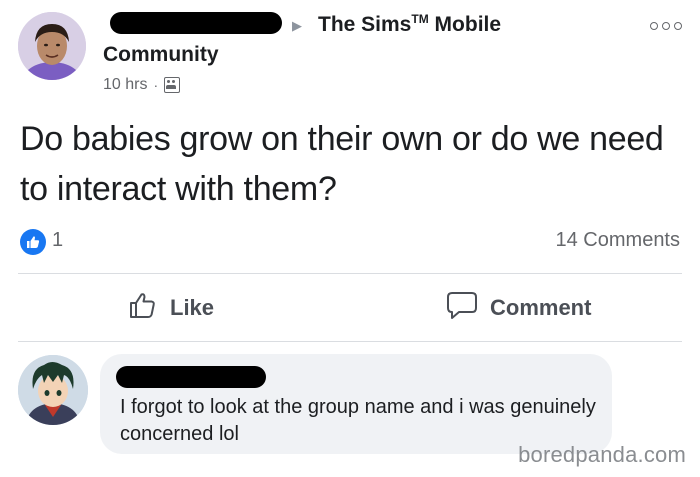  What do you see at coordinates (143, 308) in the screenshot?
I see `thumbs-up-outline-icon` at bounding box center [143, 308].